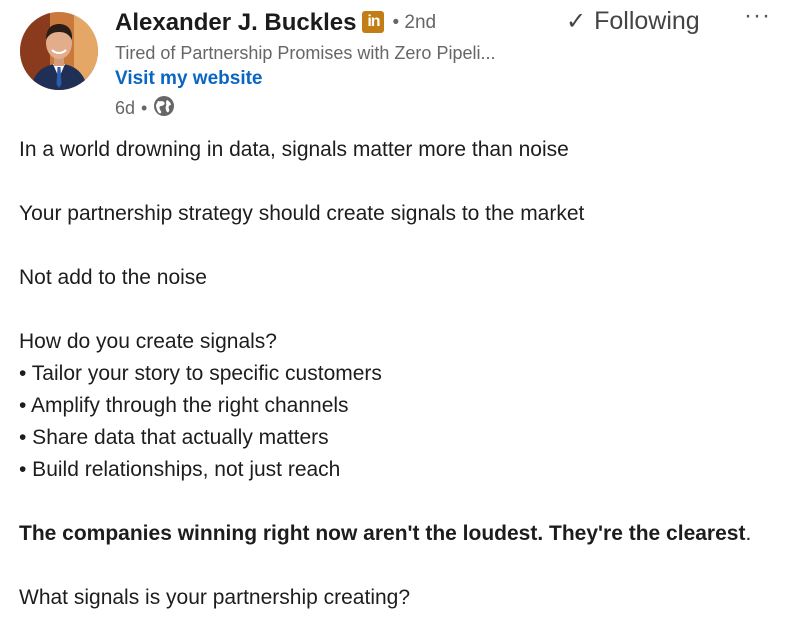 The height and width of the screenshot is (618, 798). What do you see at coordinates (184, 405) in the screenshot?
I see `bullet-item: • Amplify through the right channels` at bounding box center [184, 405].